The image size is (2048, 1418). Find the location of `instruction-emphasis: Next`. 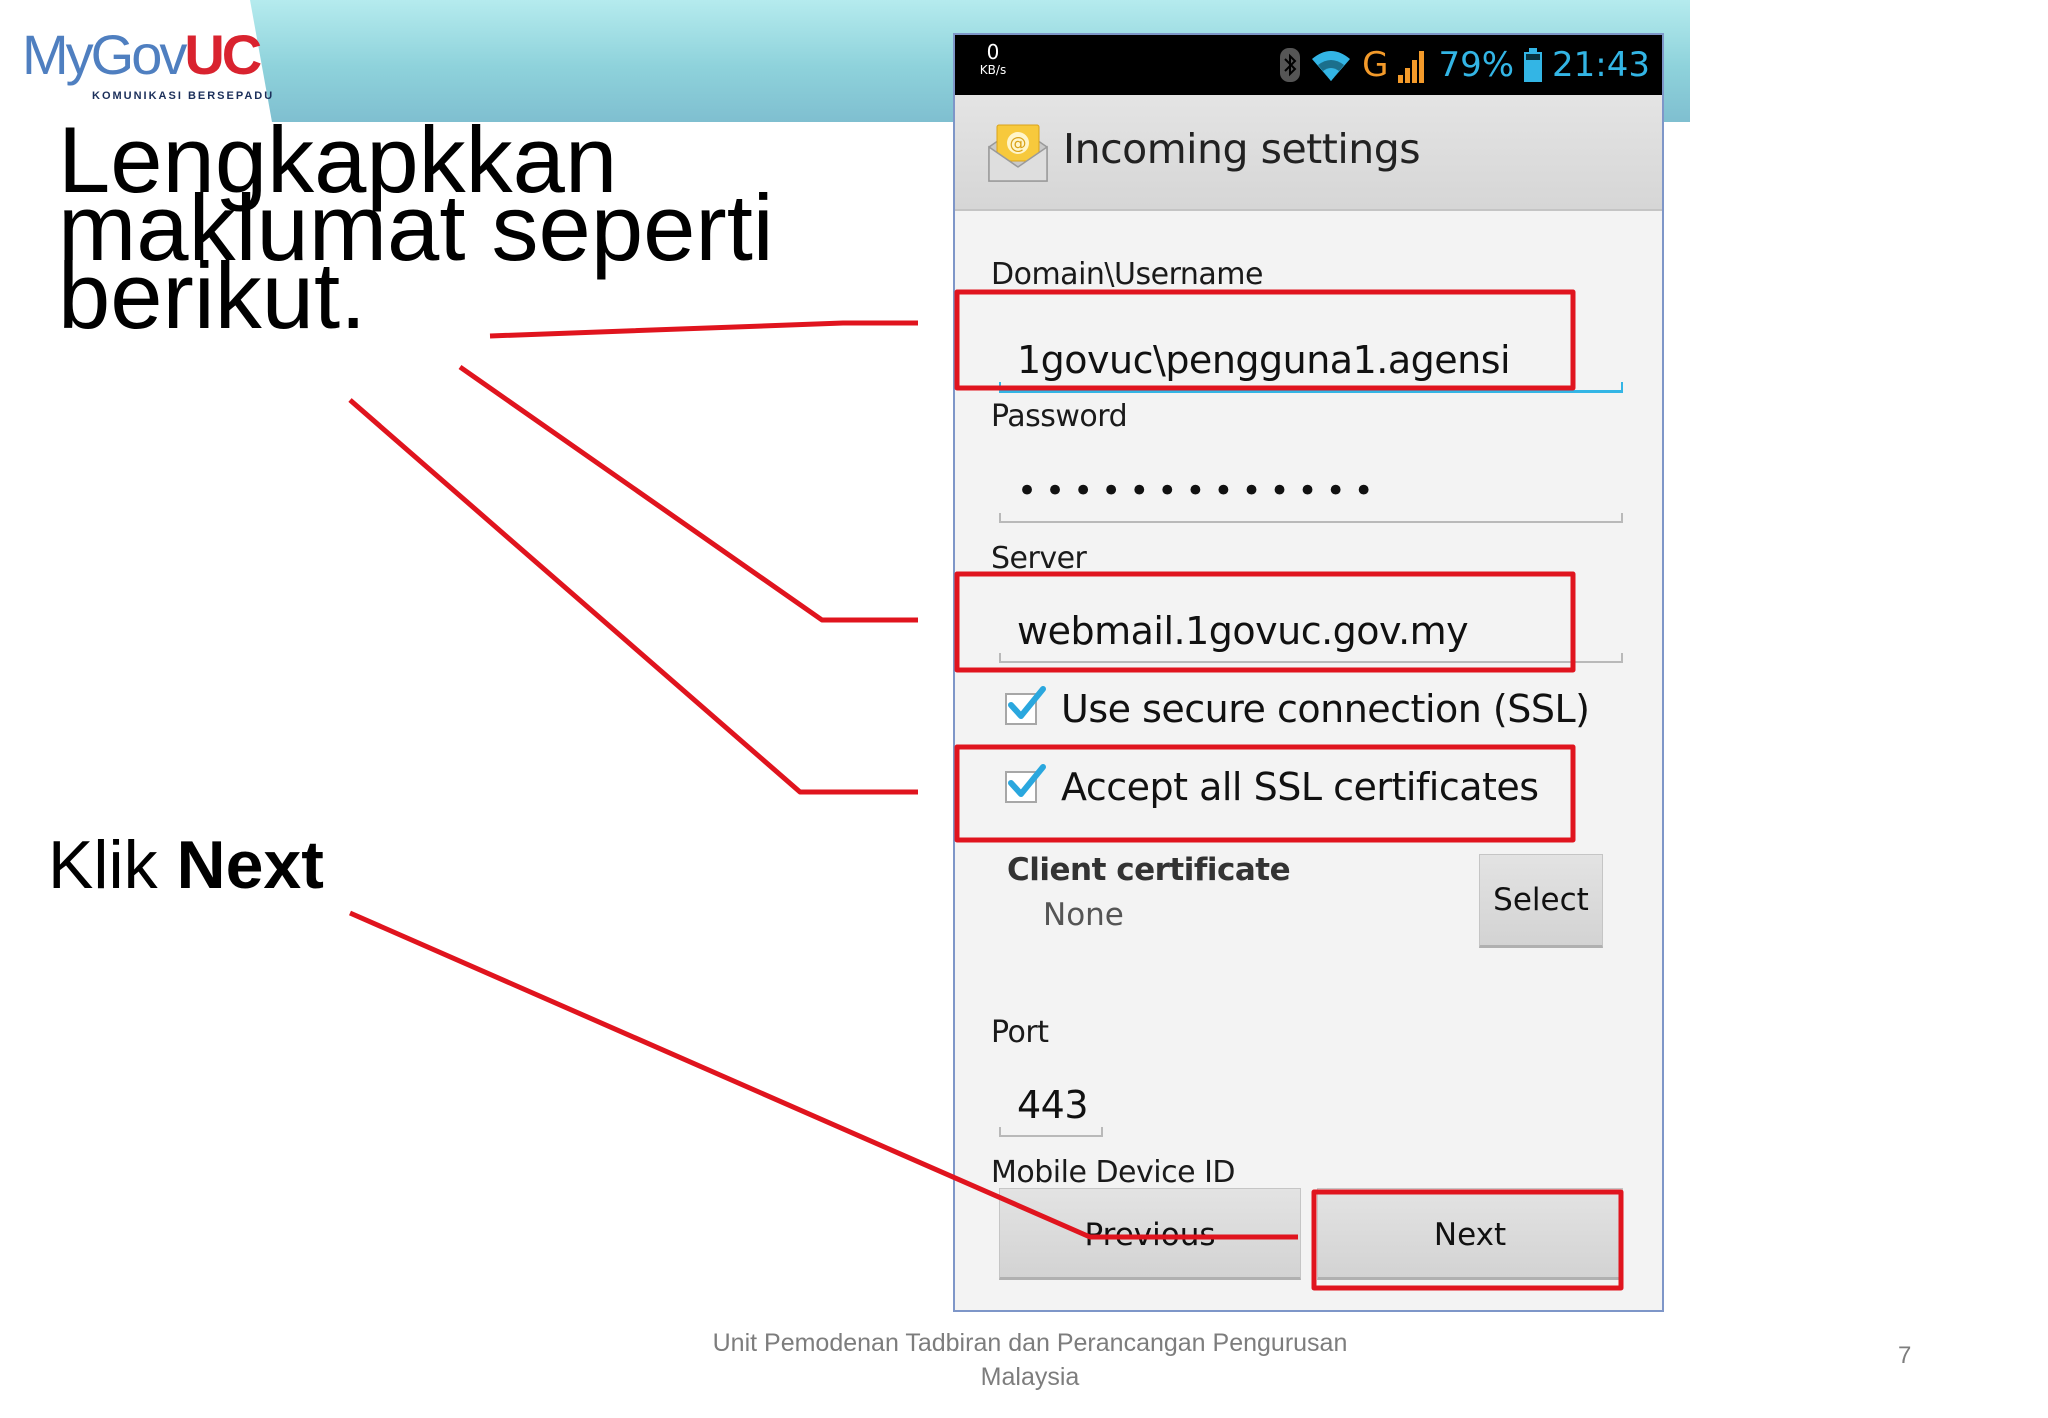

instruction-emphasis: Next is located at coordinates (250, 865).